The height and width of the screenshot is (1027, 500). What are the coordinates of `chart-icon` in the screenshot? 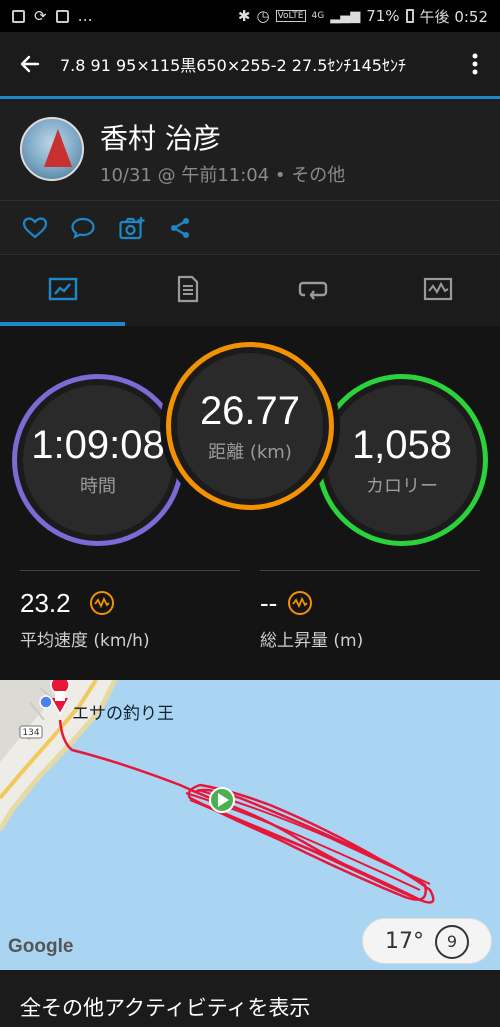 It's located at (437, 289).